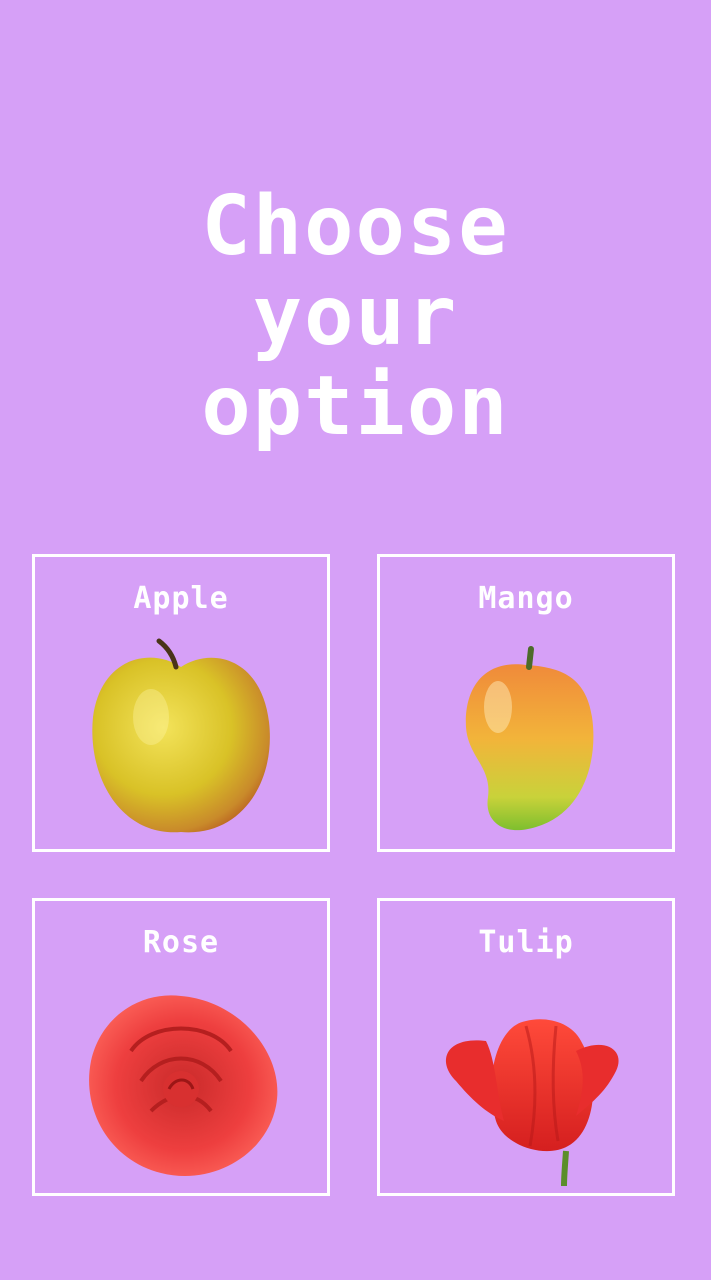 This screenshot has width=711, height=1280. What do you see at coordinates (526, 742) in the screenshot?
I see `mango-icon` at bounding box center [526, 742].